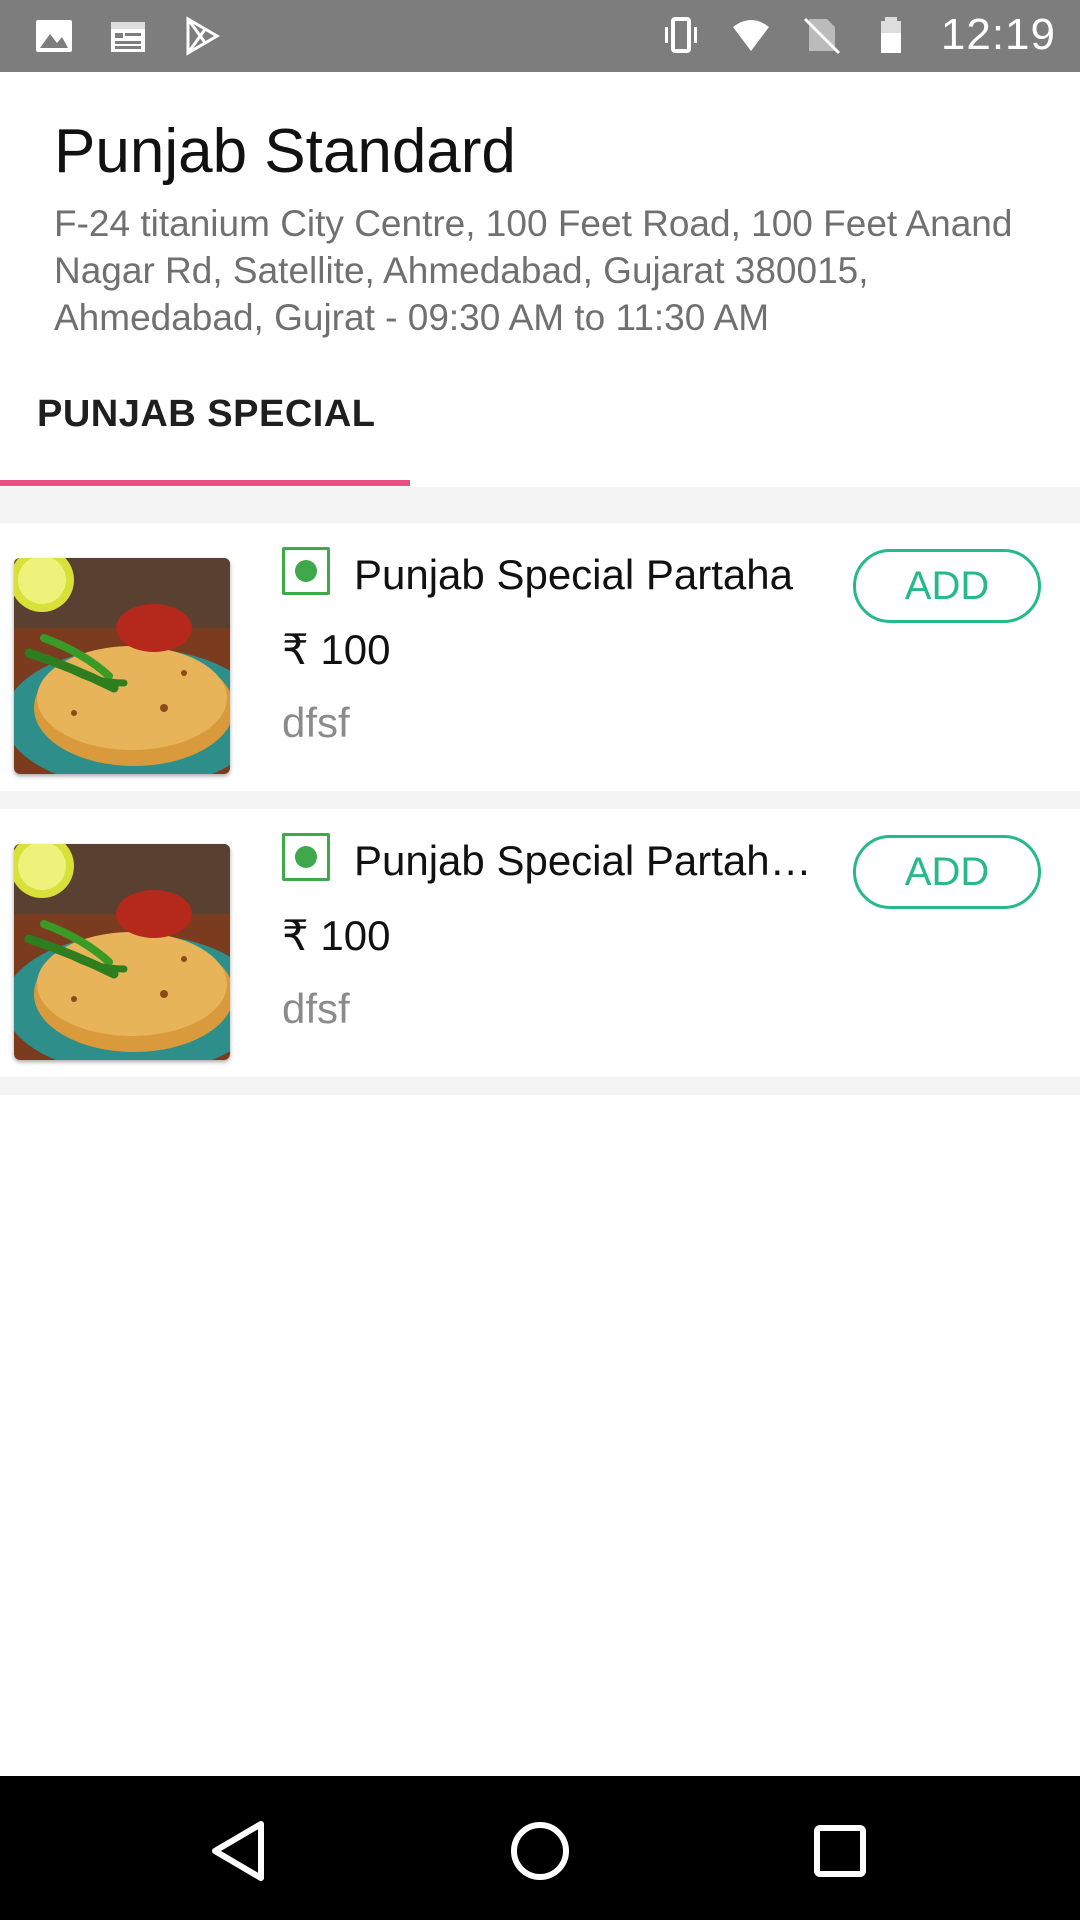 This screenshot has height=1920, width=1080. Describe the element at coordinates (821, 36) in the screenshot. I see `no-sim-icon` at that location.